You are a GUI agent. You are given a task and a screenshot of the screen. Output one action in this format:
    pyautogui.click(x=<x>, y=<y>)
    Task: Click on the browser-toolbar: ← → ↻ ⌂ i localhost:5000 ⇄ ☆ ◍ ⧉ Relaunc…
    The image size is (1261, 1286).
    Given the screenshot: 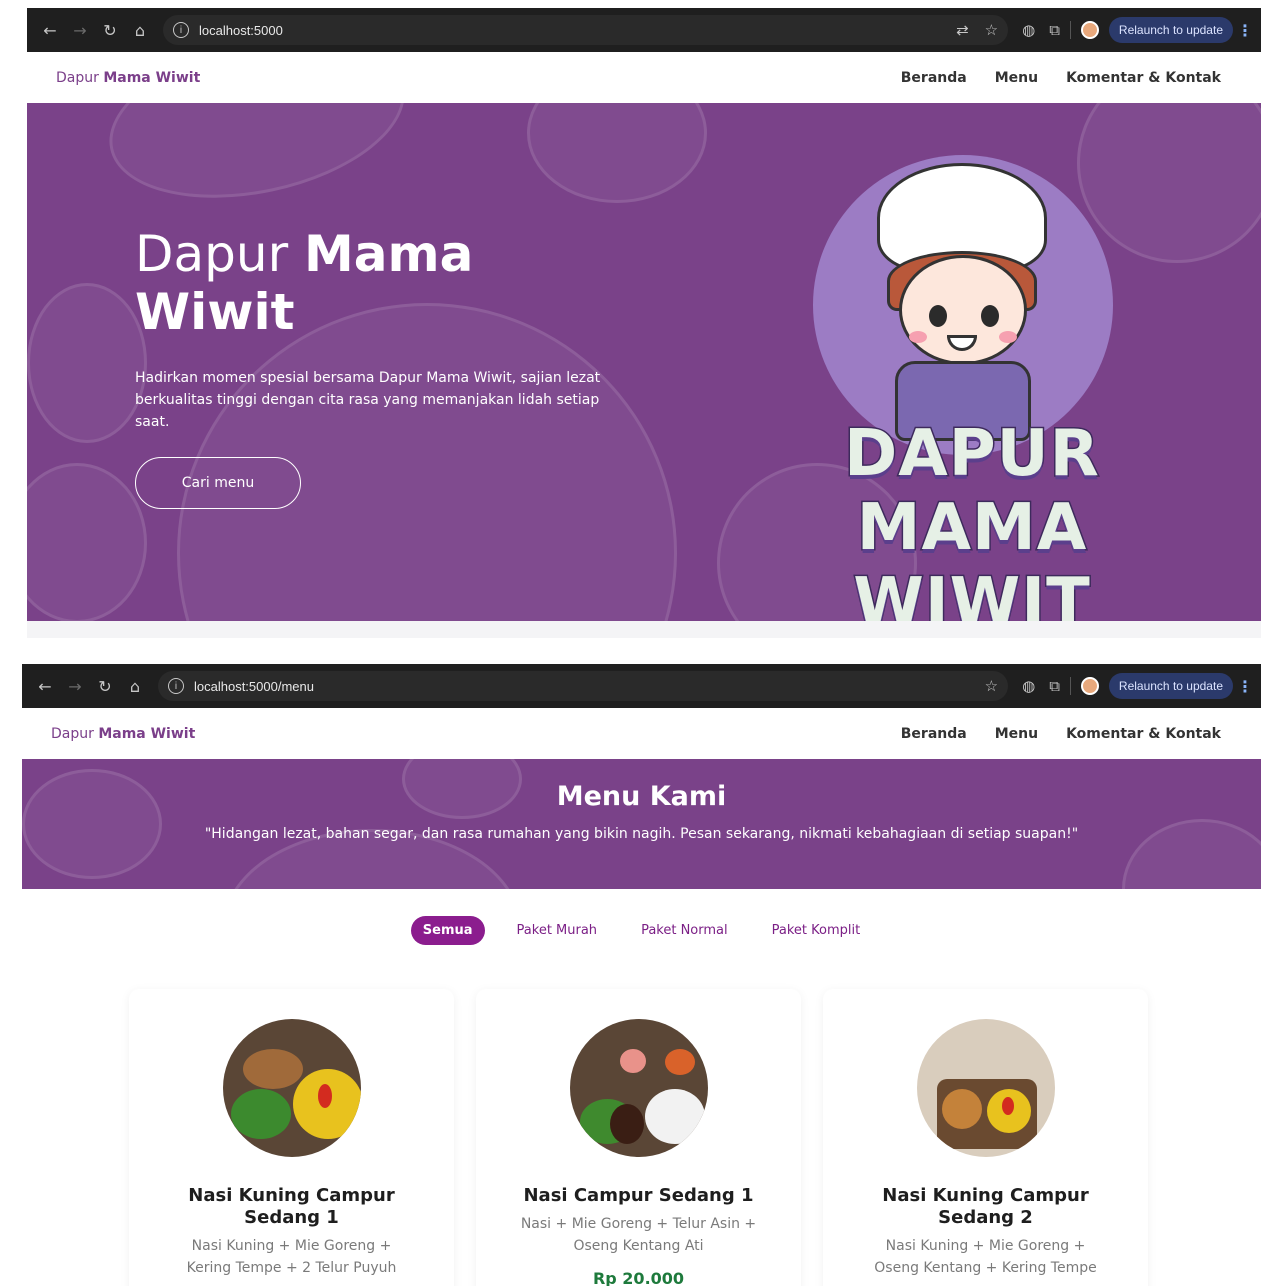 What is the action you would take?
    pyautogui.click(x=644, y=30)
    